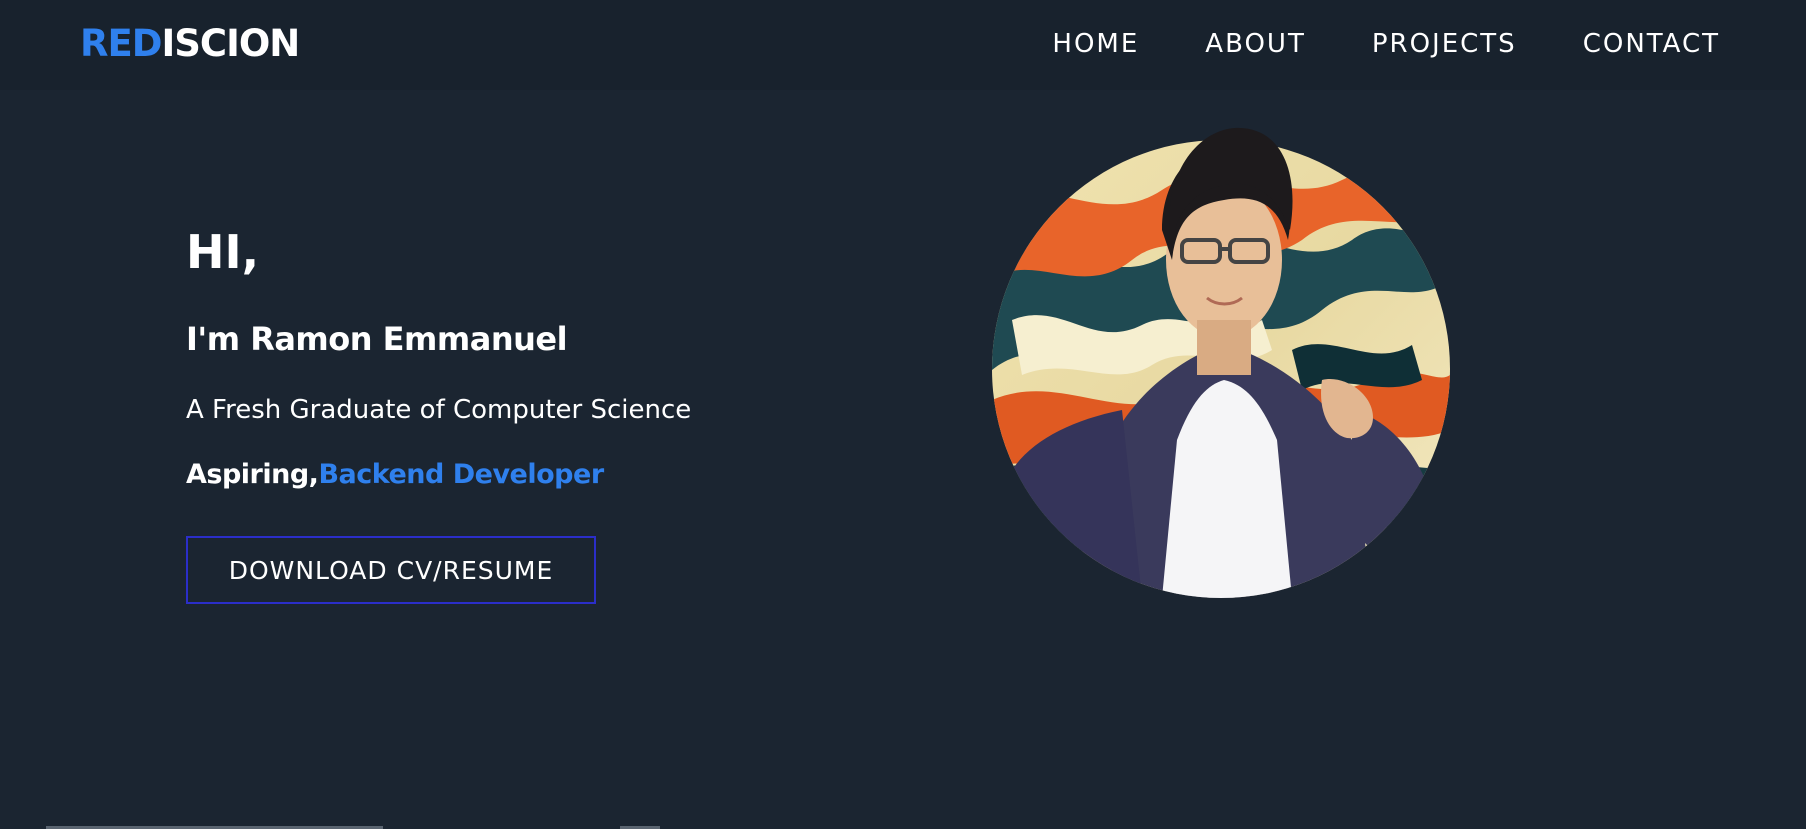 The width and height of the screenshot is (1806, 829). I want to click on navbar: REDISCION HOME ABOUT PROJECTS CONTACT, so click(903, 45).